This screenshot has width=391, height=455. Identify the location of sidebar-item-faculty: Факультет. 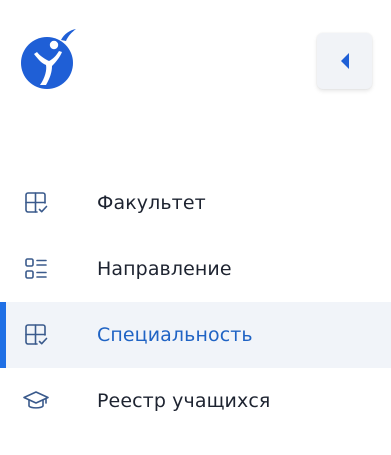
(195, 203).